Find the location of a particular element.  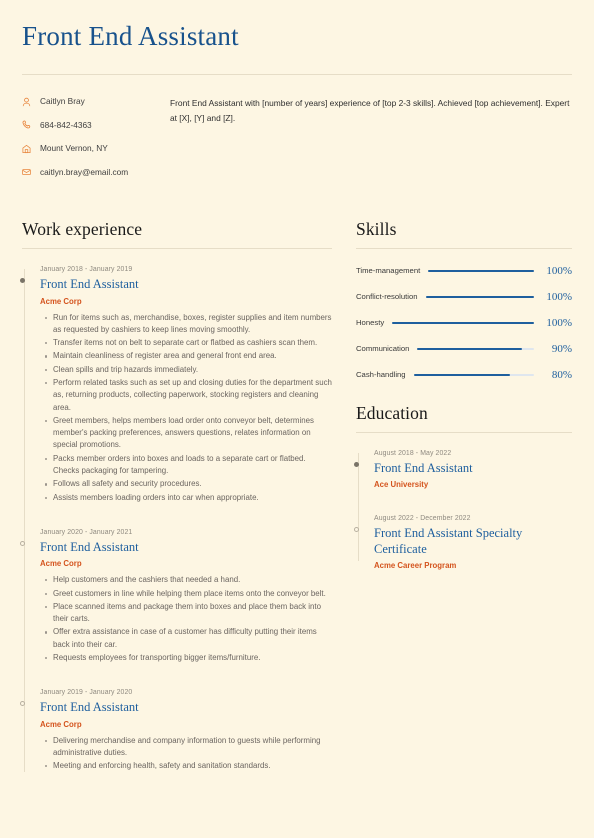

skill-row: Cash-handling 80% is located at coordinates (464, 375).